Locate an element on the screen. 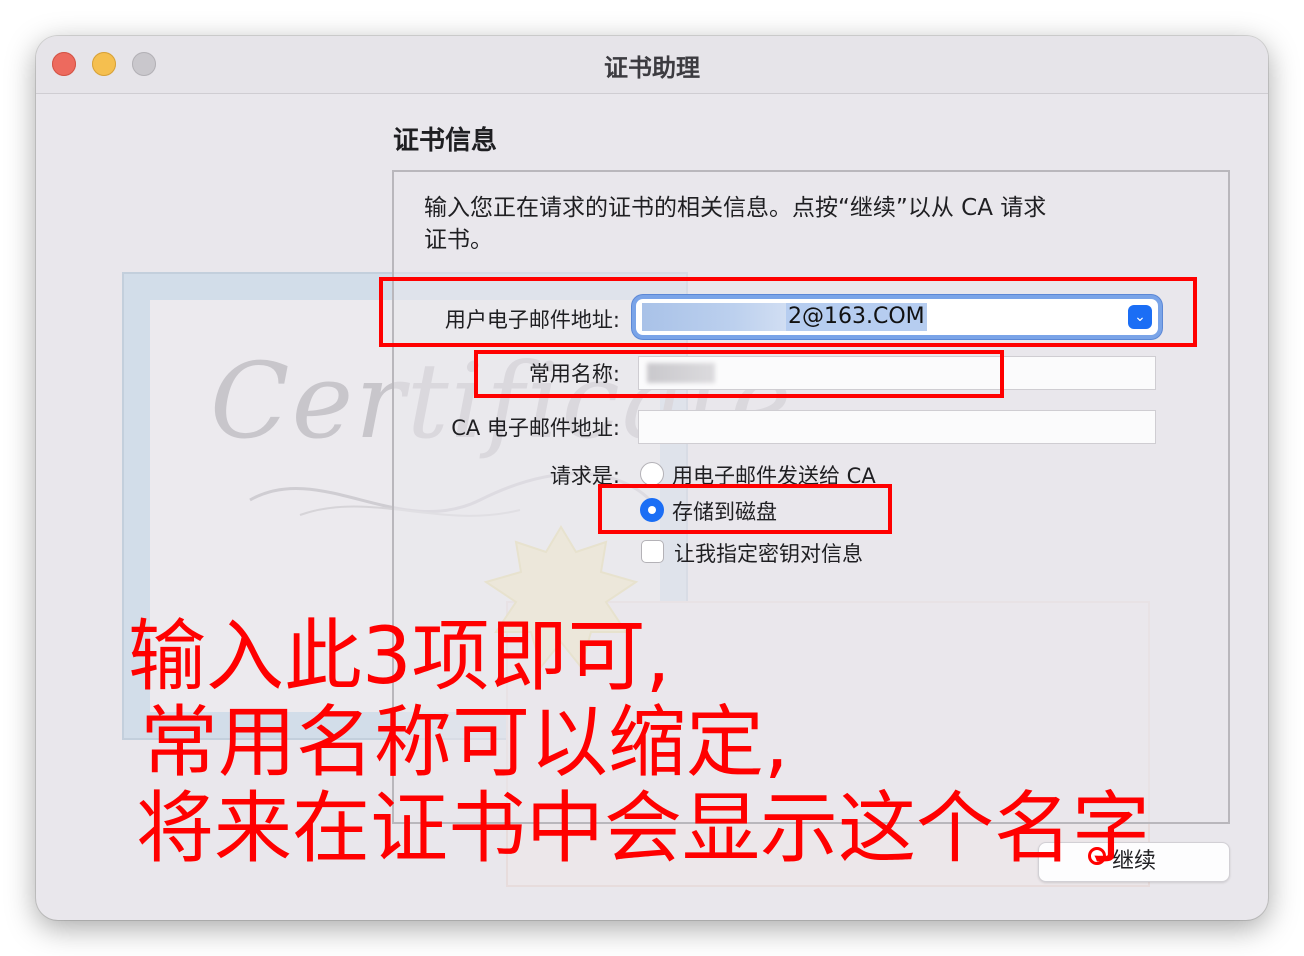  description-line-1: 输入您正在请求的证书的相关信息。点按“继续”以从 CA 请求 is located at coordinates (735, 208).